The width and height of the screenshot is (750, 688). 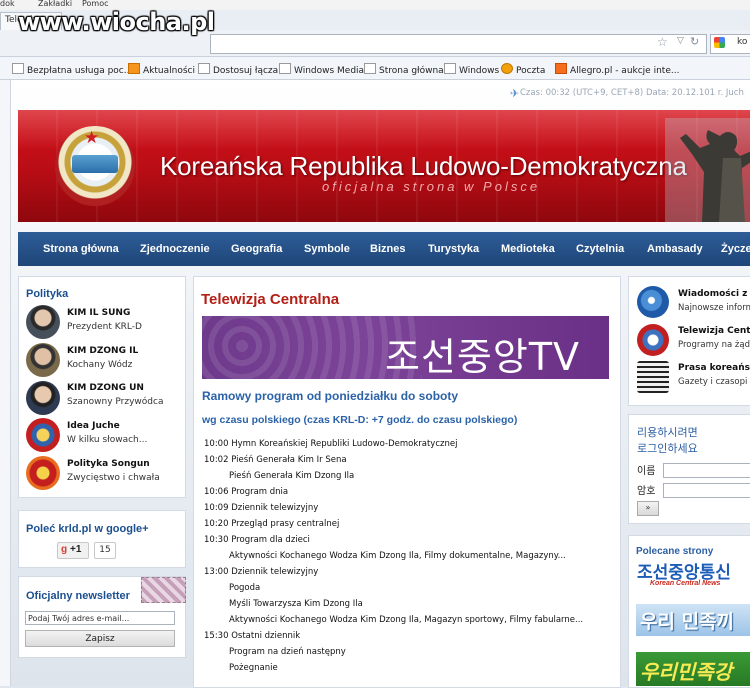 I want to click on login-prompt-line1: 리용하시려면, so click(x=667, y=432).